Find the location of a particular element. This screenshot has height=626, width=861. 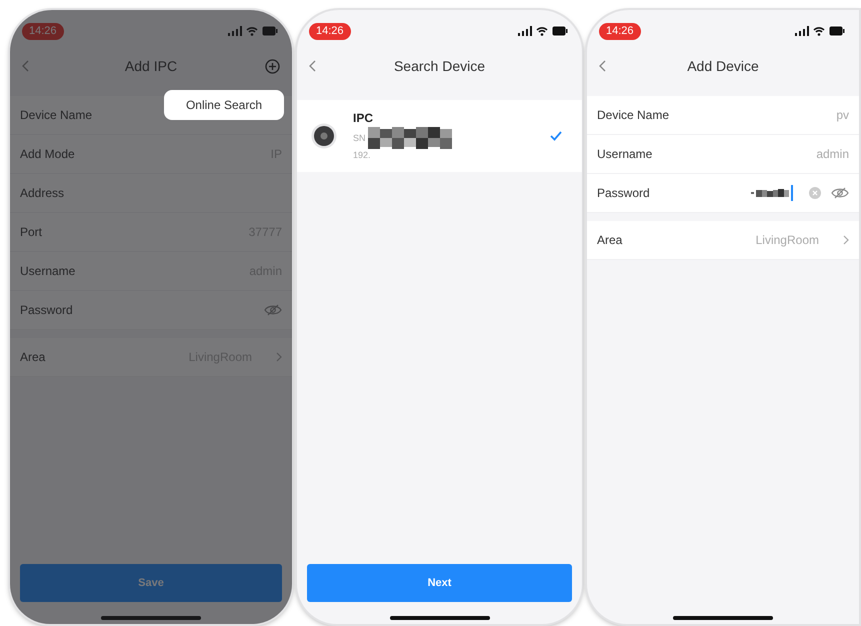

camera-lens-icon is located at coordinates (324, 136).